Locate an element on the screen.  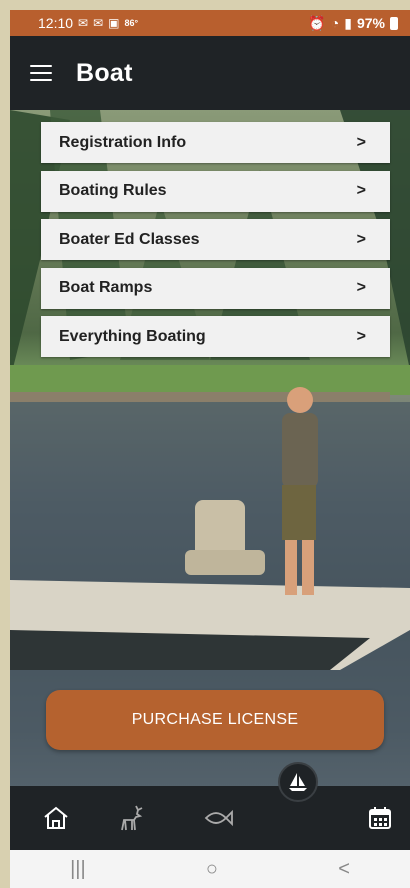
purchase-license-label: PURCHASE LICENSE is located at coordinates (215, 719).